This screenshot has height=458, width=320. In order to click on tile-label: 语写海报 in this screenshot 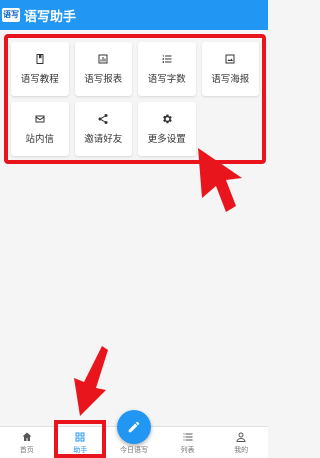, I will do `click(230, 79)`.